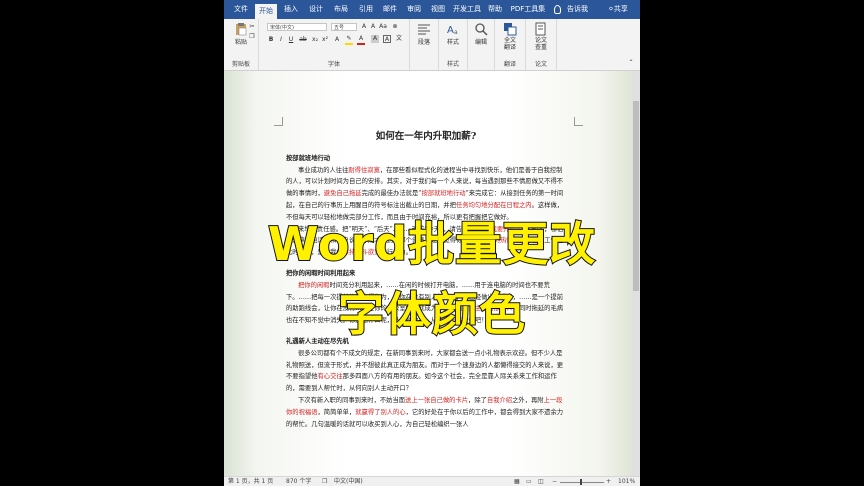 The width and height of the screenshot is (864, 486). What do you see at coordinates (380, 412) in the screenshot?
I see `red-text-run: 就赢得了别人的心` at bounding box center [380, 412].